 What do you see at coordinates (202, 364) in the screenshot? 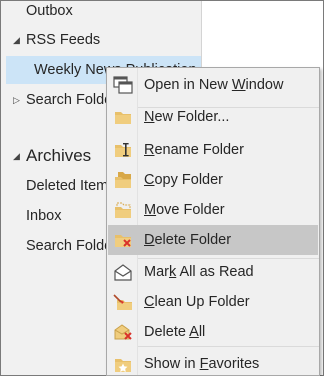
I see `menu-item-label: Show in Favorites` at bounding box center [202, 364].